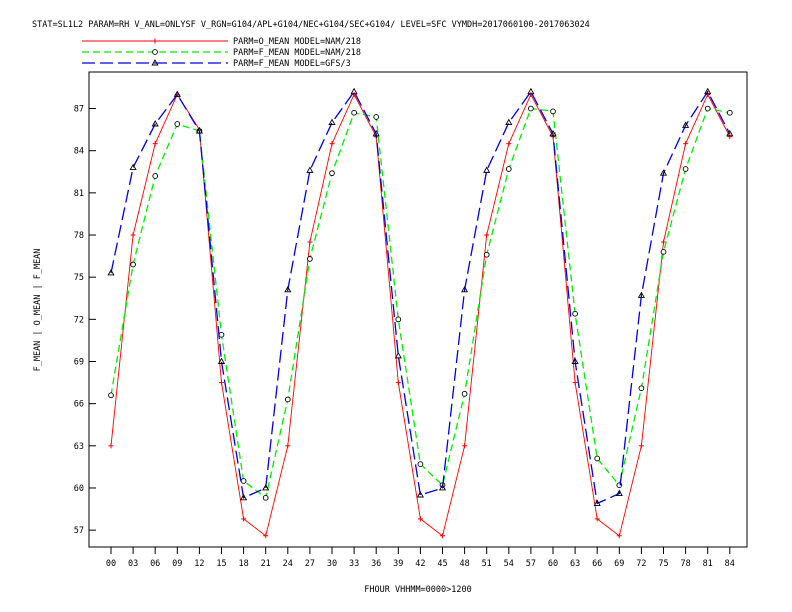  What do you see at coordinates (177, 564) in the screenshot?
I see `x-tick-label: 09` at bounding box center [177, 564].